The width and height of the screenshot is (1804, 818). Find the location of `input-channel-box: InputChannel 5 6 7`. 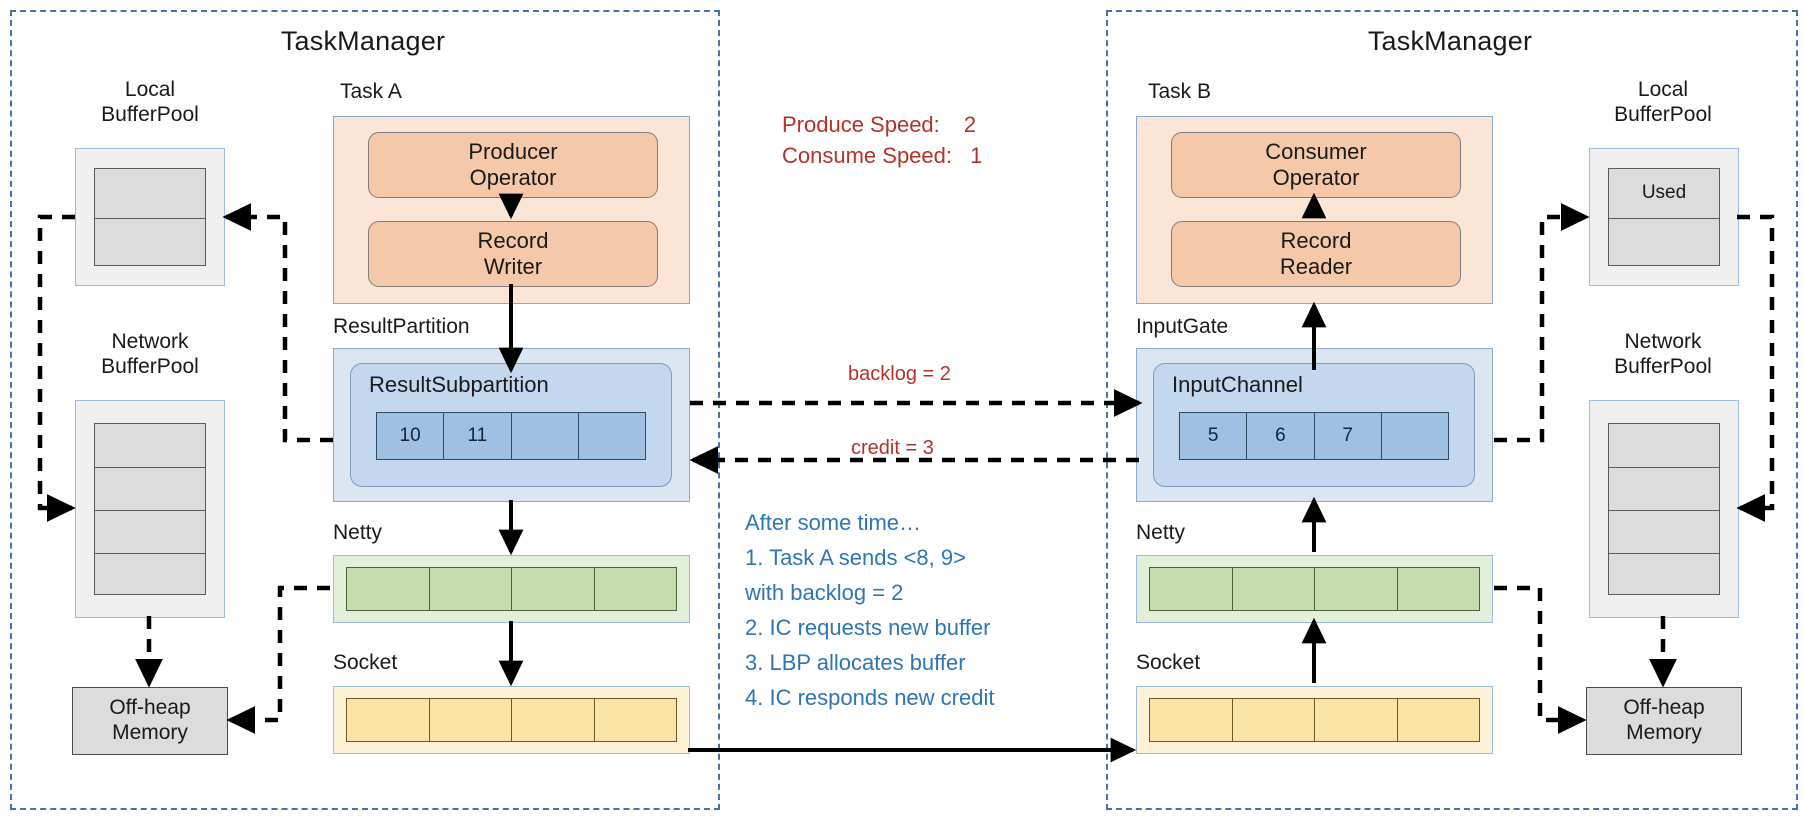

input-channel-box: InputChannel 5 6 7 is located at coordinates (1314, 425).